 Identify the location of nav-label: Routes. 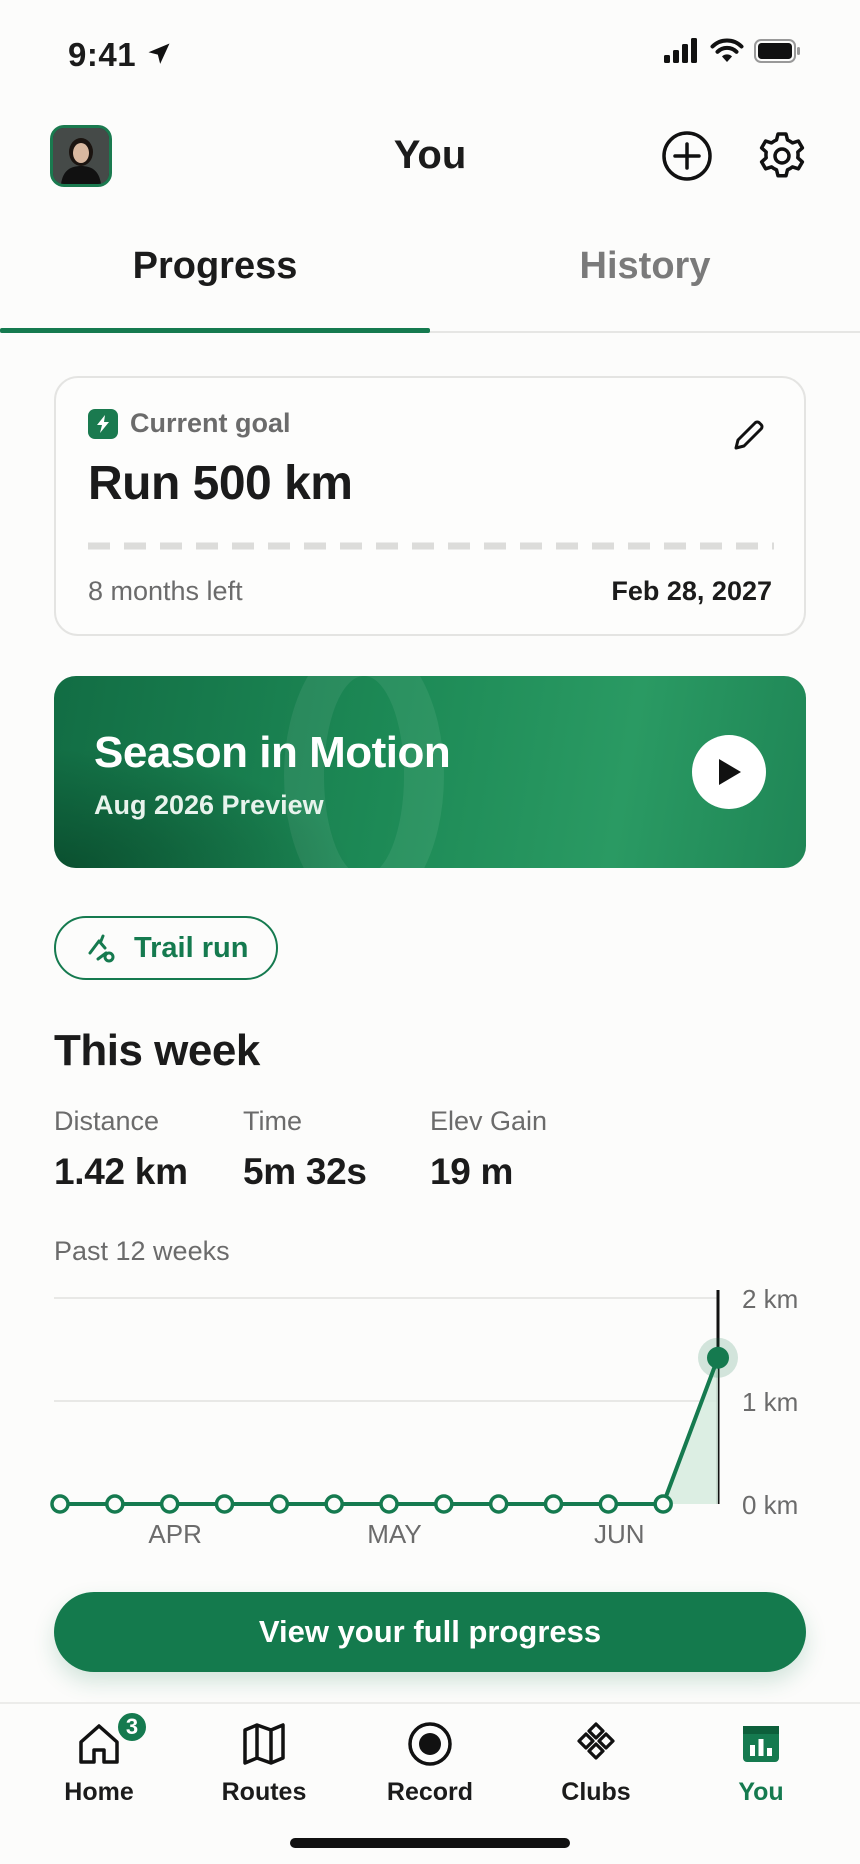
(264, 1792).